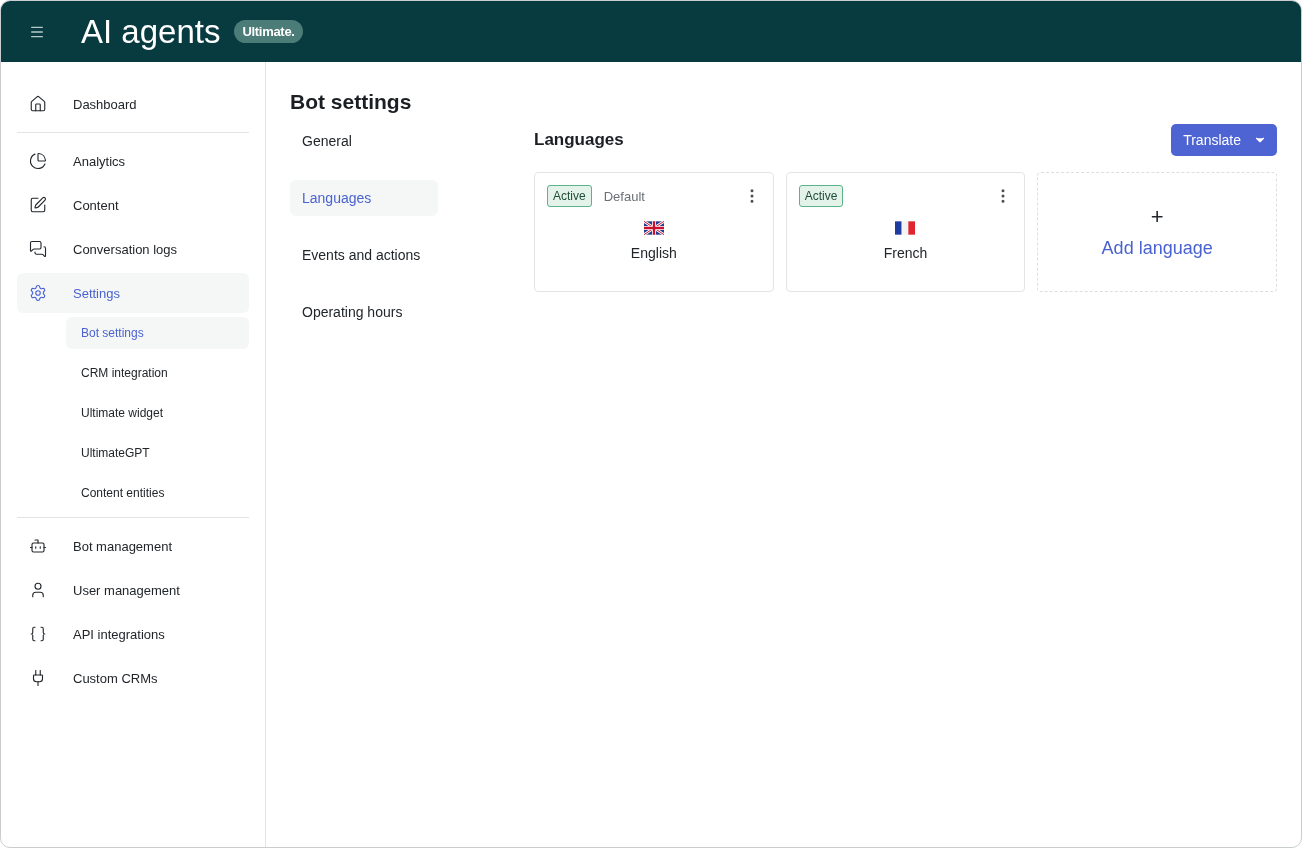 The height and width of the screenshot is (848, 1302). What do you see at coordinates (133, 205) in the screenshot?
I see `sidebar-item: Content` at bounding box center [133, 205].